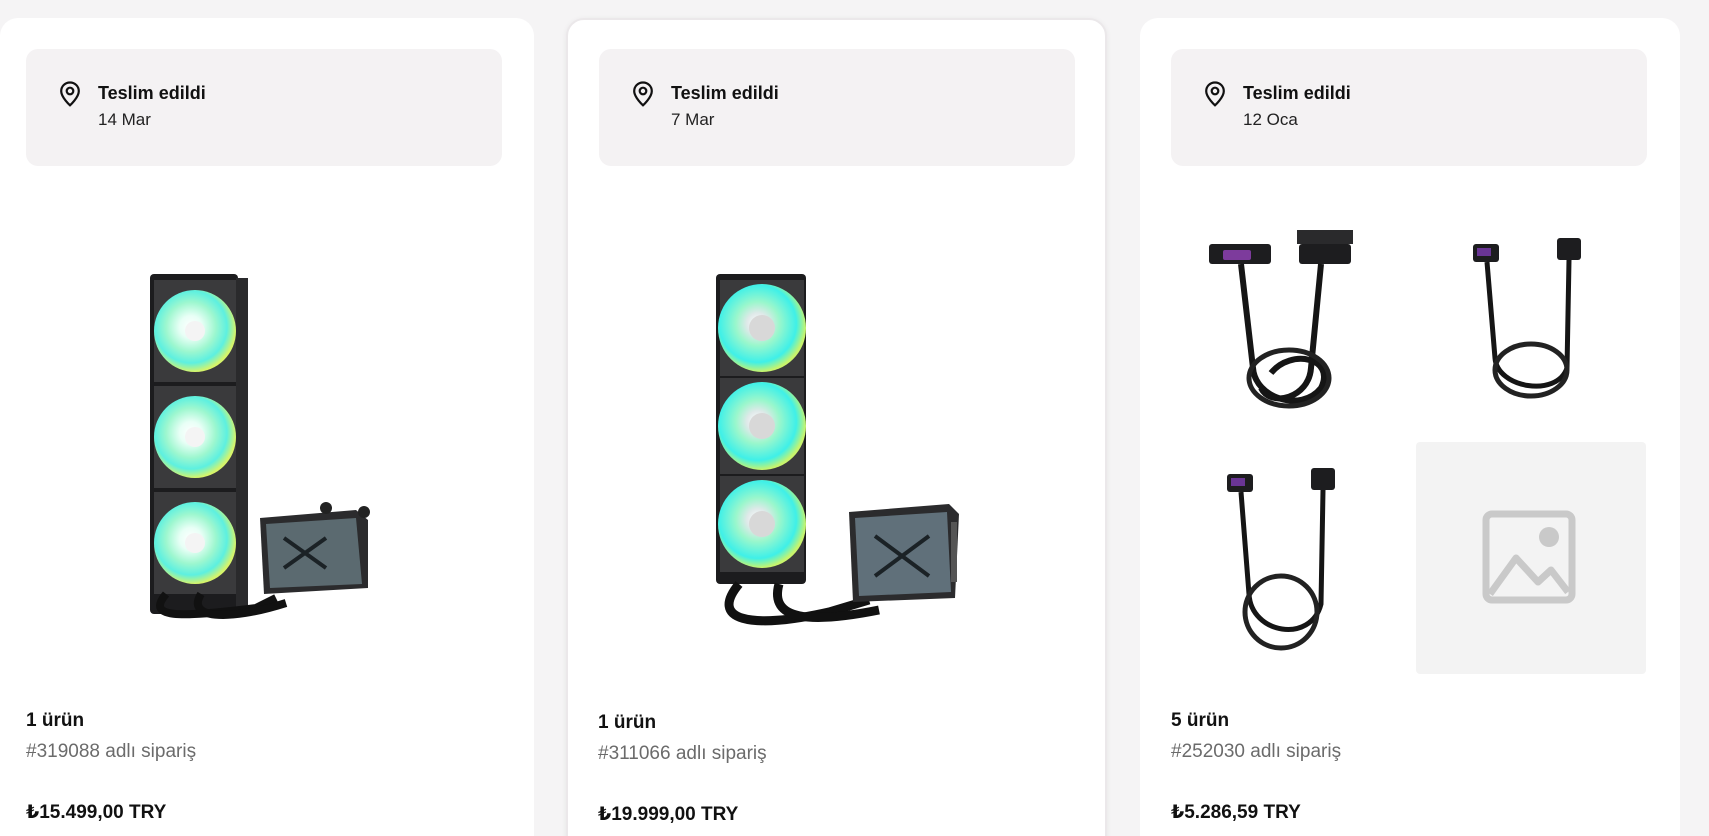  What do you see at coordinates (837, 107) in the screenshot?
I see `delivery-status-box: Teslim edildi 7 Mar` at bounding box center [837, 107].